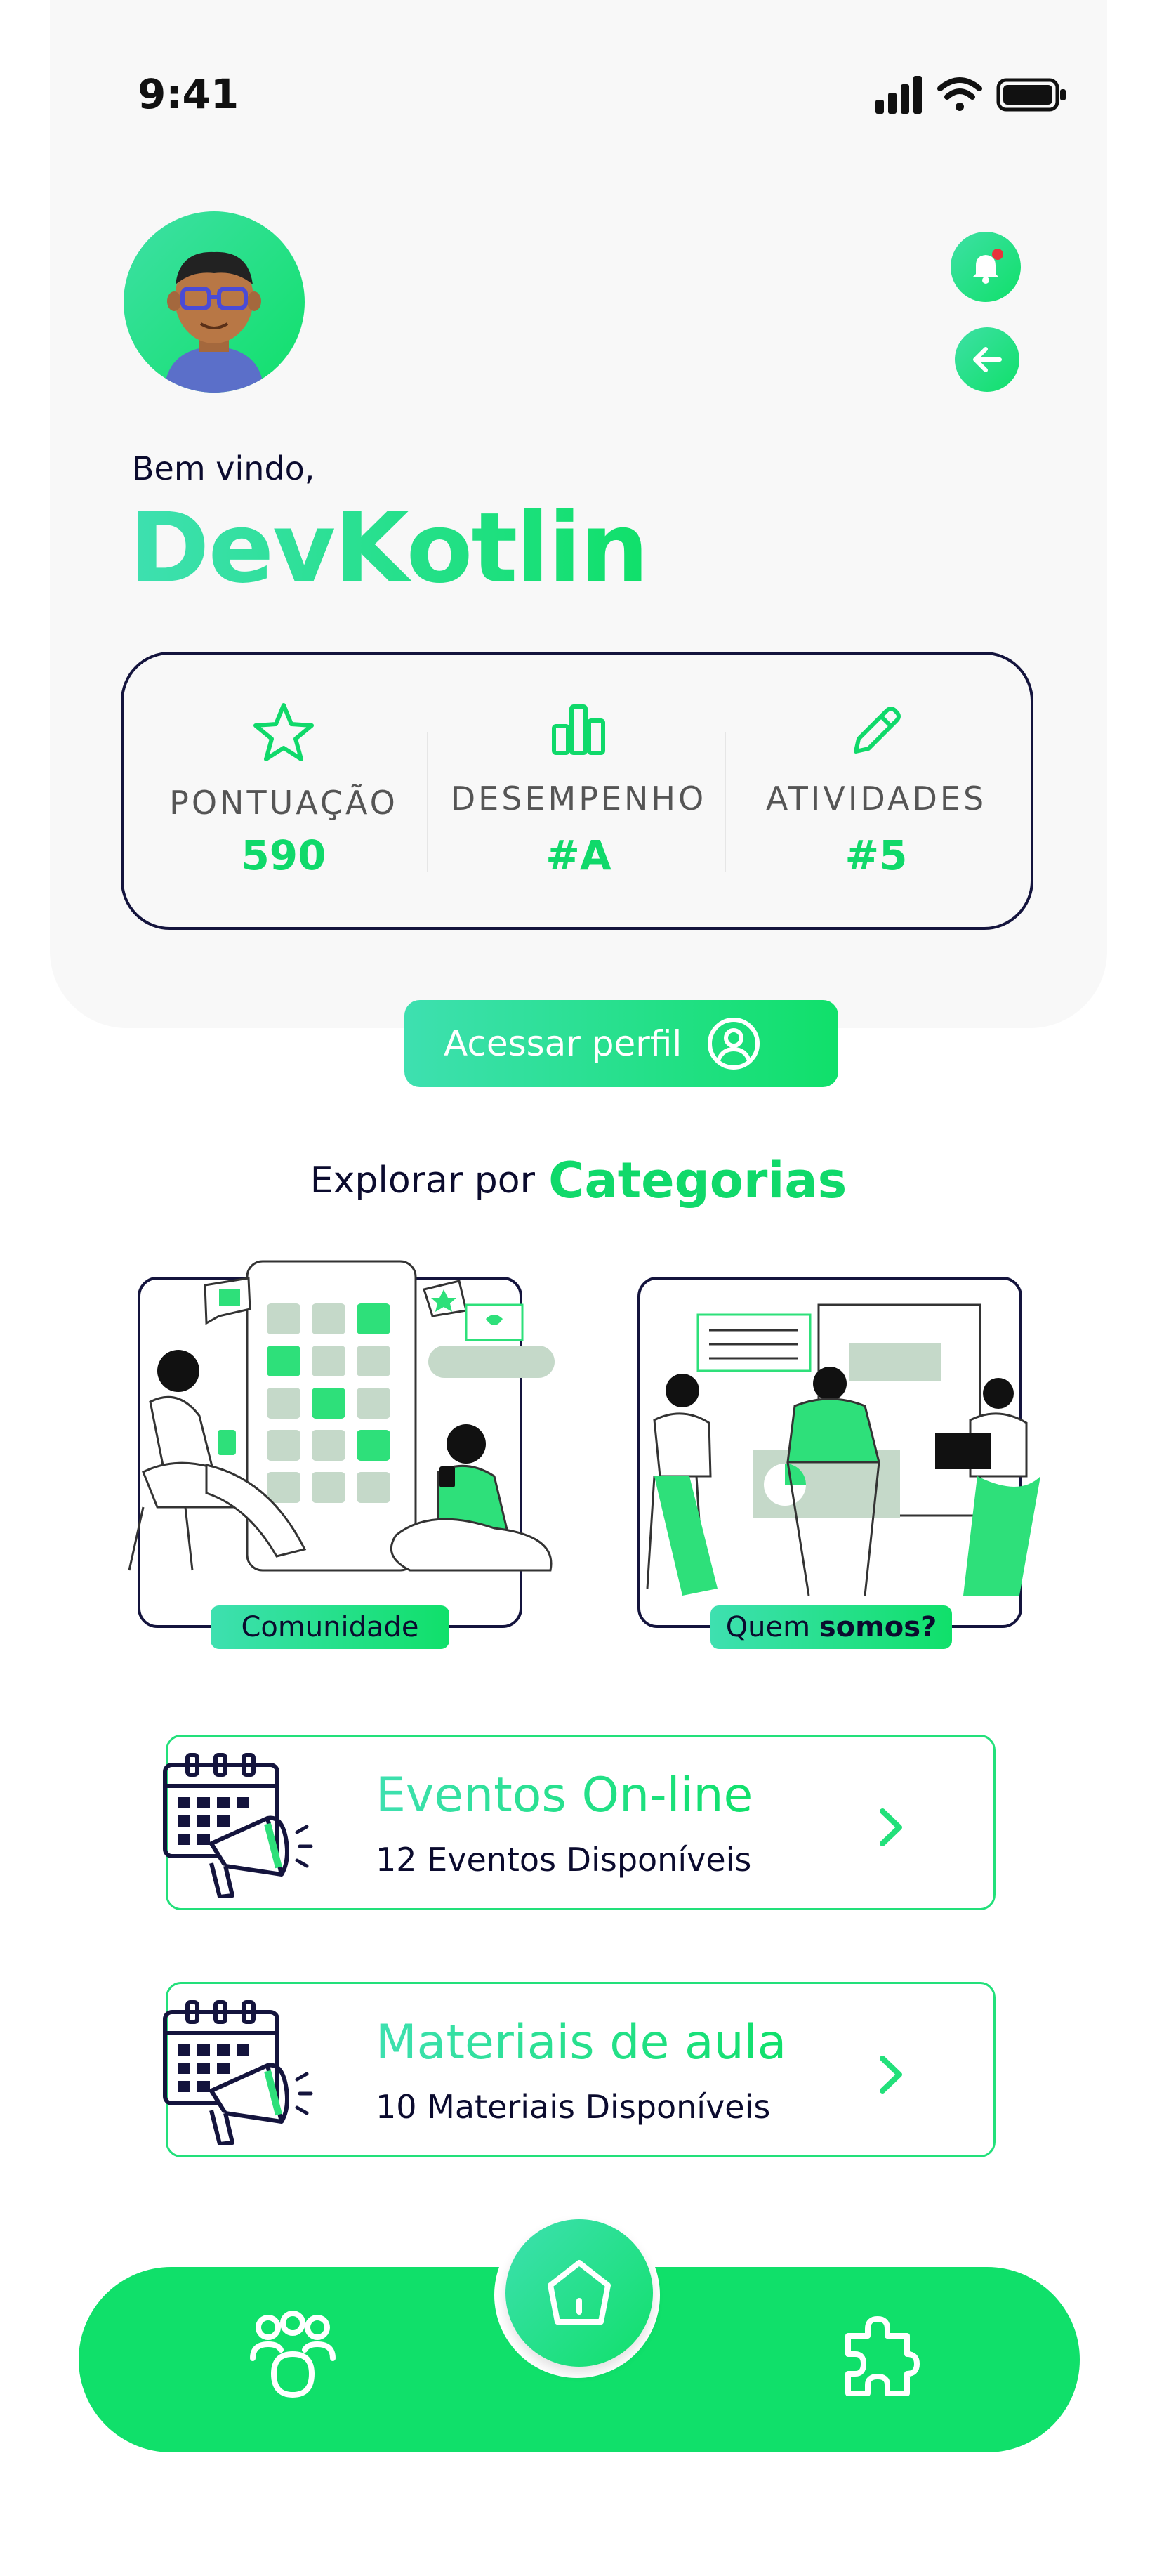 The height and width of the screenshot is (2576, 1157). Describe the element at coordinates (283, 732) in the screenshot. I see `star-icon` at that location.